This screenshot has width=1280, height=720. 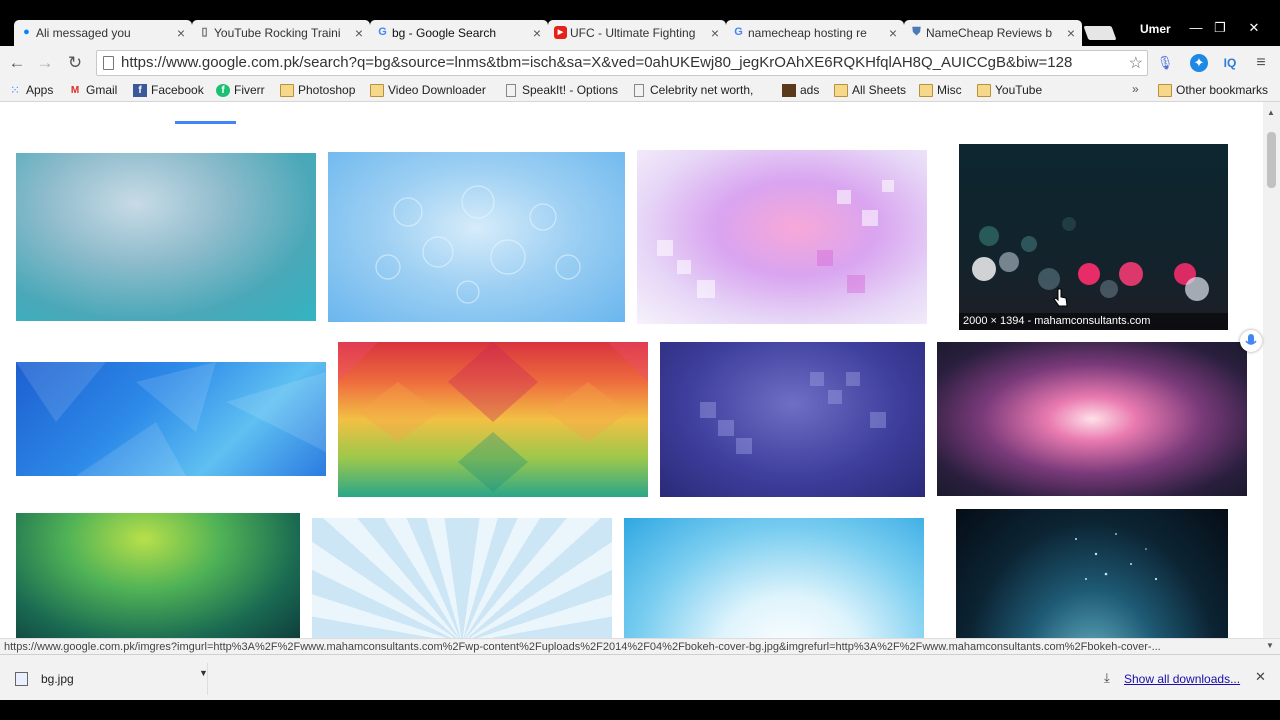 What do you see at coordinates (560, 32) in the screenshot?
I see `youtube-icon: ▶` at bounding box center [560, 32].